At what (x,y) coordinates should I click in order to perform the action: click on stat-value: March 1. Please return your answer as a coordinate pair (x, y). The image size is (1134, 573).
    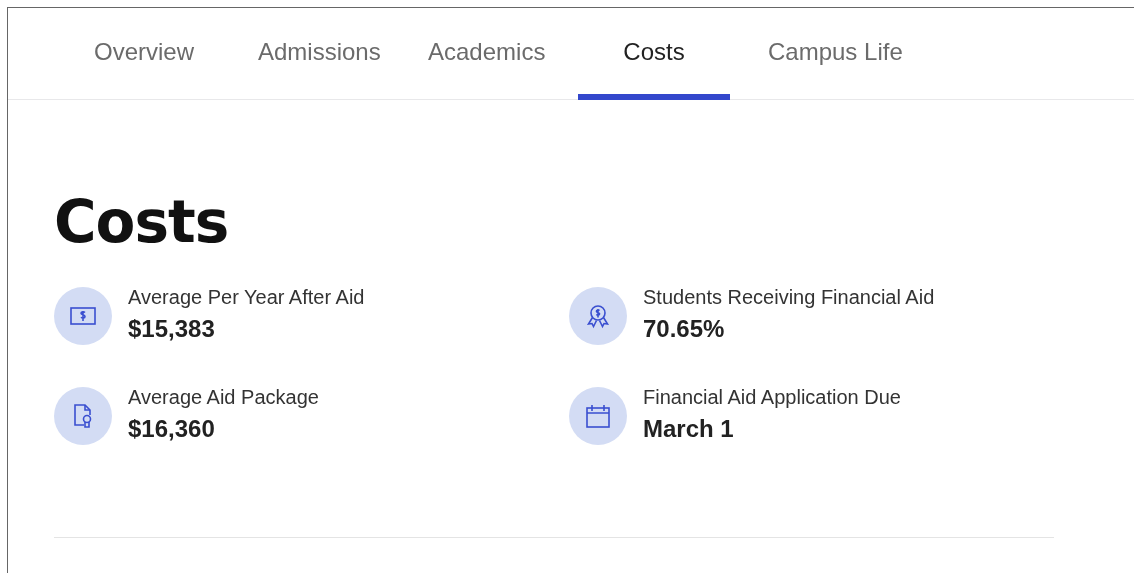
    Looking at the image, I should click on (689, 428).